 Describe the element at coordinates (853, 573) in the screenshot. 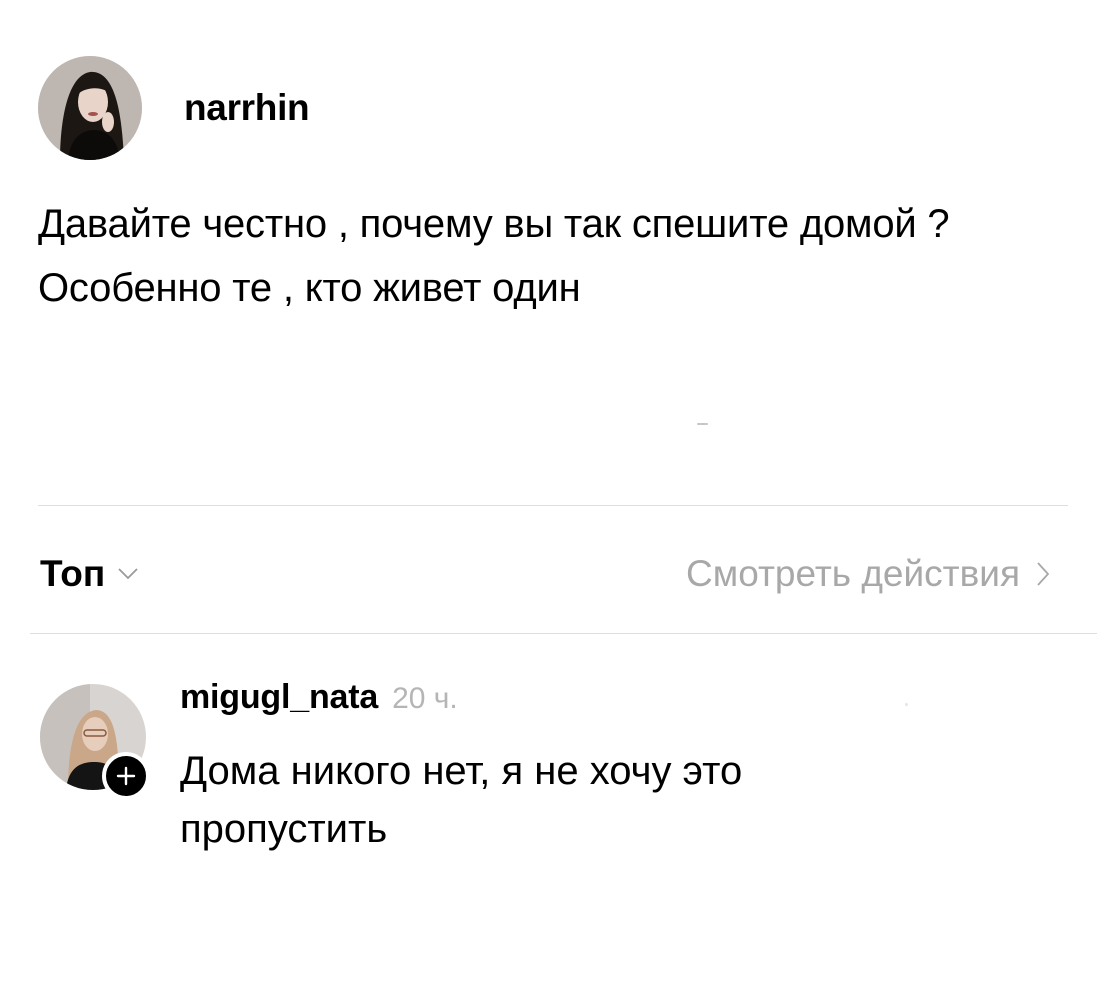

I see `view-activity-label: Смотреть действия` at that location.